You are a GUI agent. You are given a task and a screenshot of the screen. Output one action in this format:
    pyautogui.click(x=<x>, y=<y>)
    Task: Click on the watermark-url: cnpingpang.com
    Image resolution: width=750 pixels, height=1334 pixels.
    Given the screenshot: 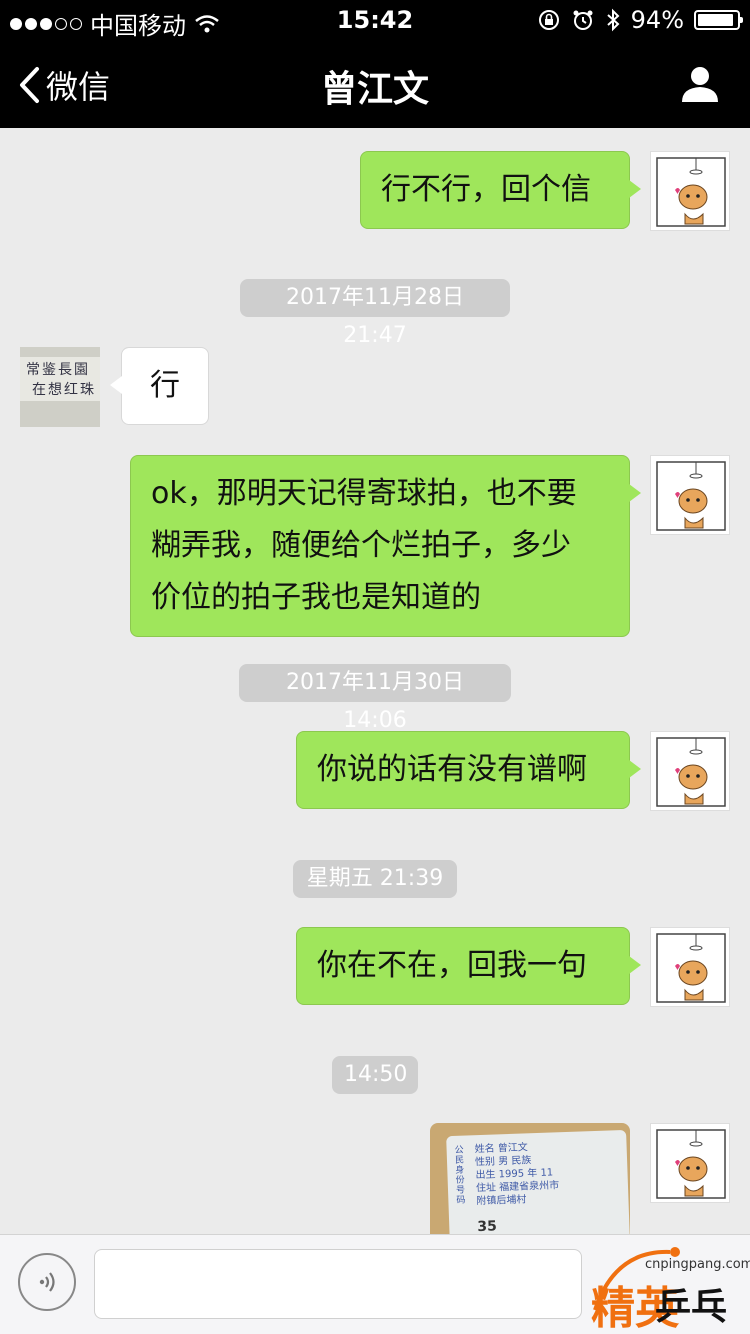 What is the action you would take?
    pyautogui.click(x=697, y=1264)
    